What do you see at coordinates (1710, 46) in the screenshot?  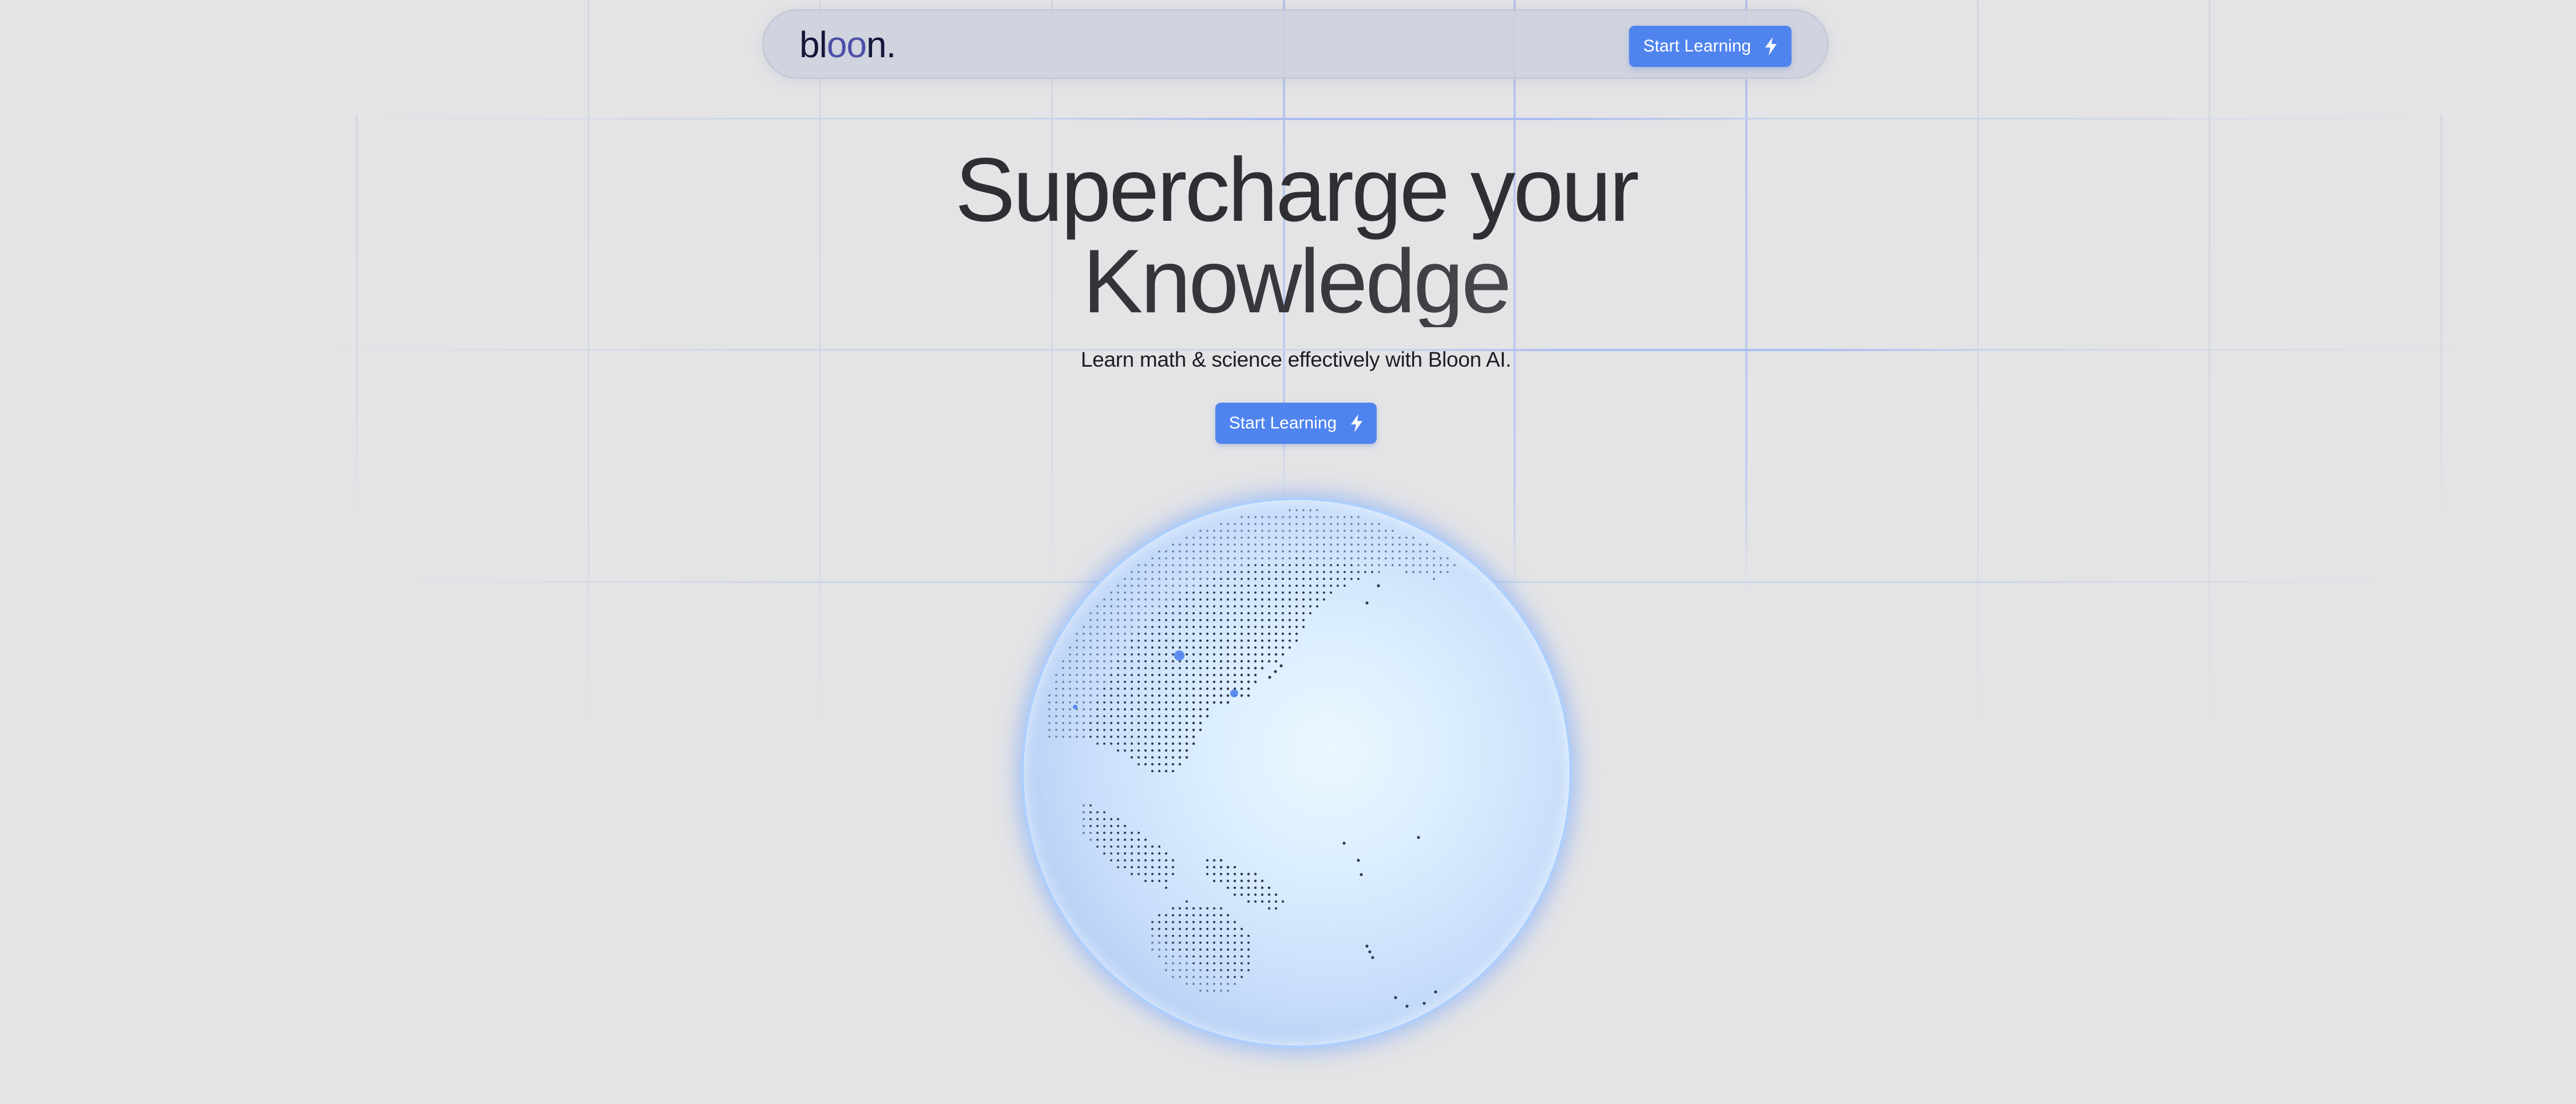 I see `nav-start-learning-button: Start Learning` at bounding box center [1710, 46].